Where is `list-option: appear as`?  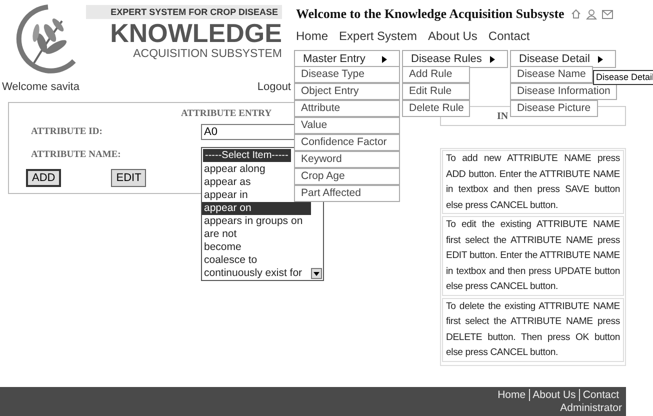 list-option: appear as is located at coordinates (226, 182).